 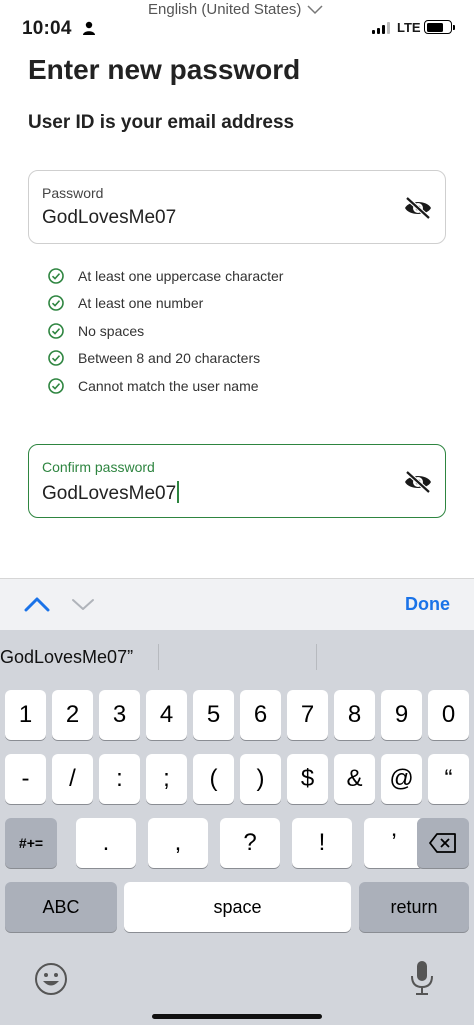 I want to click on rule-label: Cannot match the user name, so click(x=168, y=385).